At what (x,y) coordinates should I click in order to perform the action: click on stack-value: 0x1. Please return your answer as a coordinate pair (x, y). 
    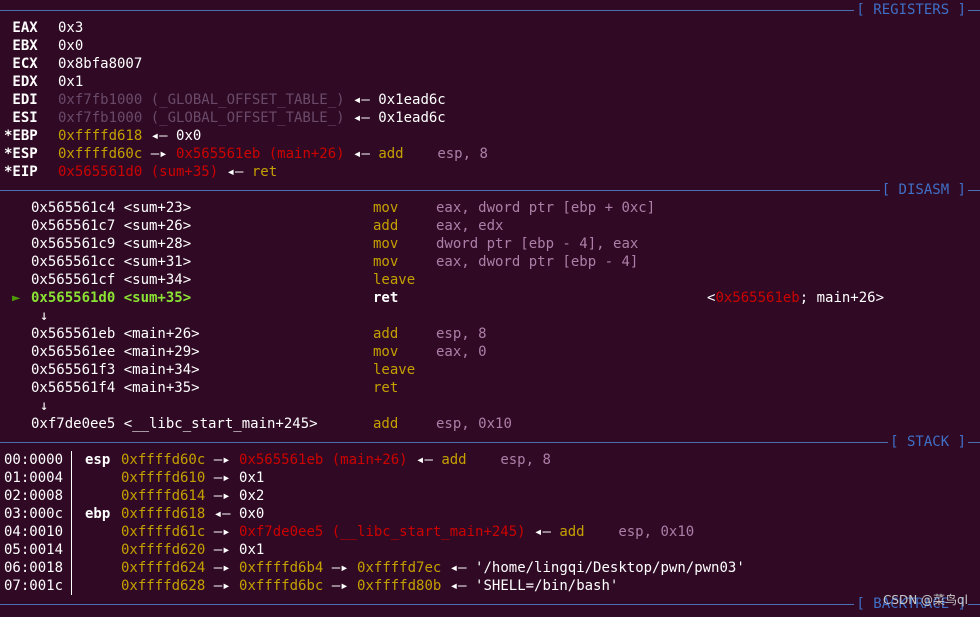
    Looking at the image, I should click on (252, 478).